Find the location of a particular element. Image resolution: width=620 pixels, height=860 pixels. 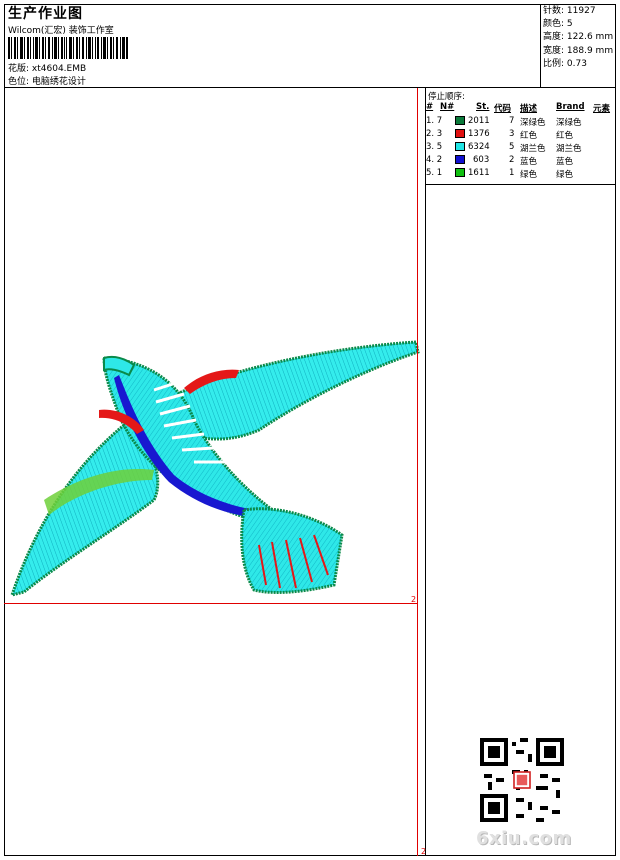

sequence-row: 5. 1 1611 1 绿色 绿色 is located at coordinates (500, 174).